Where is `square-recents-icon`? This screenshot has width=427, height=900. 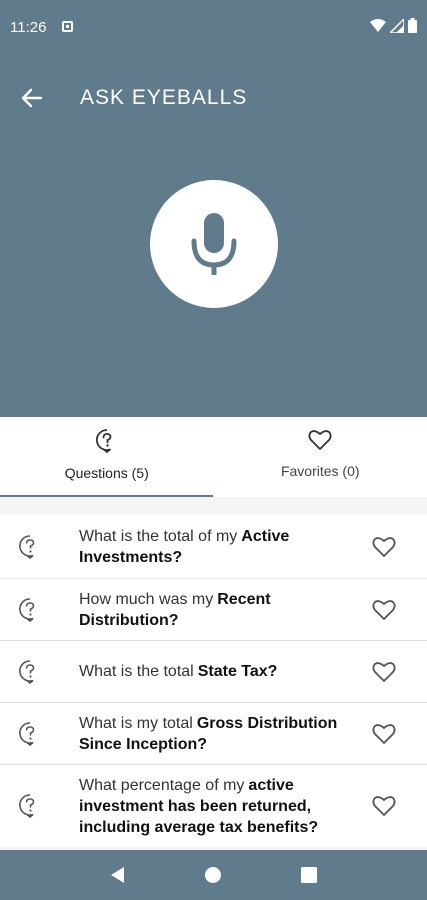
square-recents-icon is located at coordinates (309, 875).